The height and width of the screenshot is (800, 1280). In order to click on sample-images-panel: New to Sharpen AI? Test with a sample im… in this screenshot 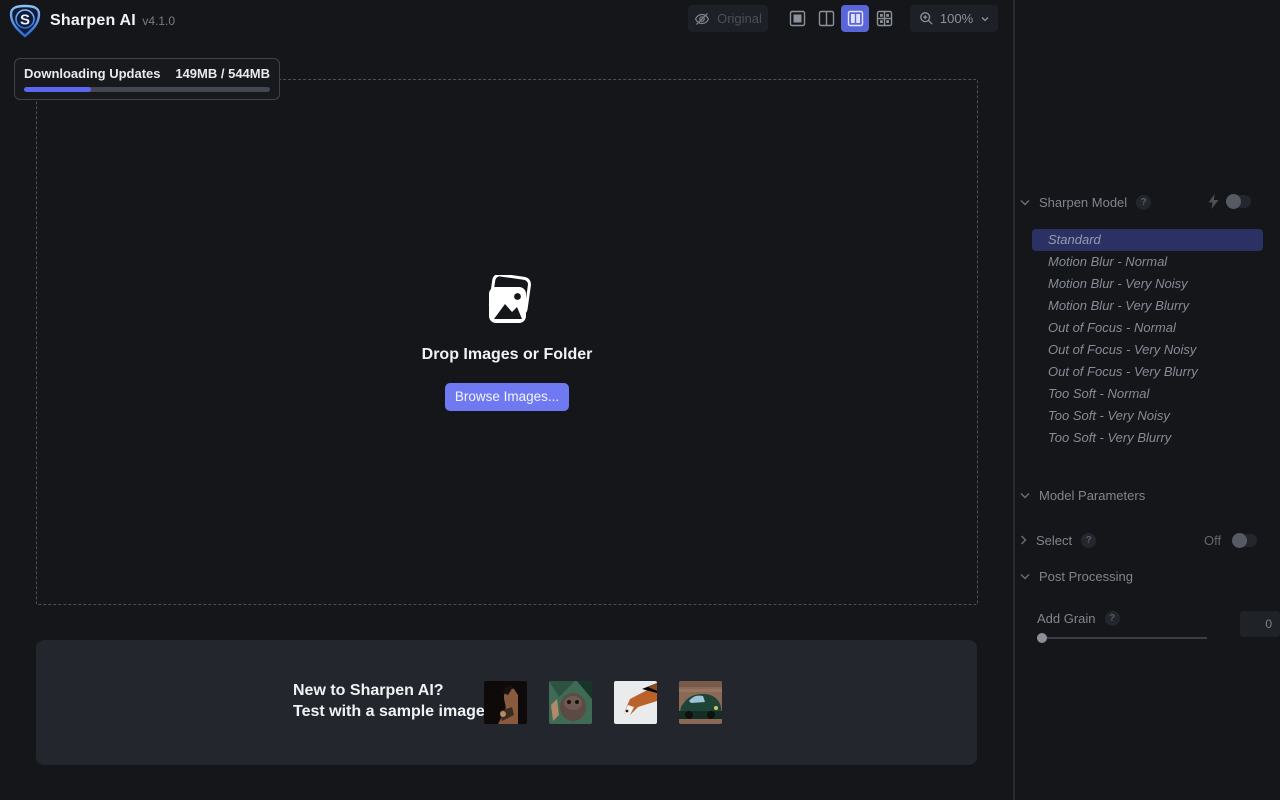, I will do `click(506, 702)`.